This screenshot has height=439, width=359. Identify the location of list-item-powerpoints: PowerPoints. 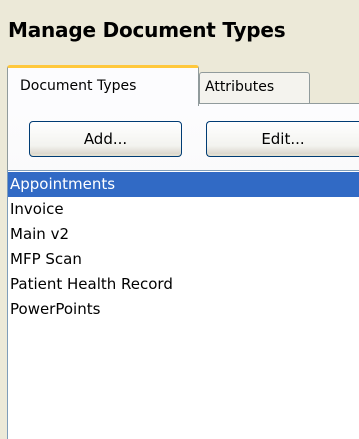
(183, 309).